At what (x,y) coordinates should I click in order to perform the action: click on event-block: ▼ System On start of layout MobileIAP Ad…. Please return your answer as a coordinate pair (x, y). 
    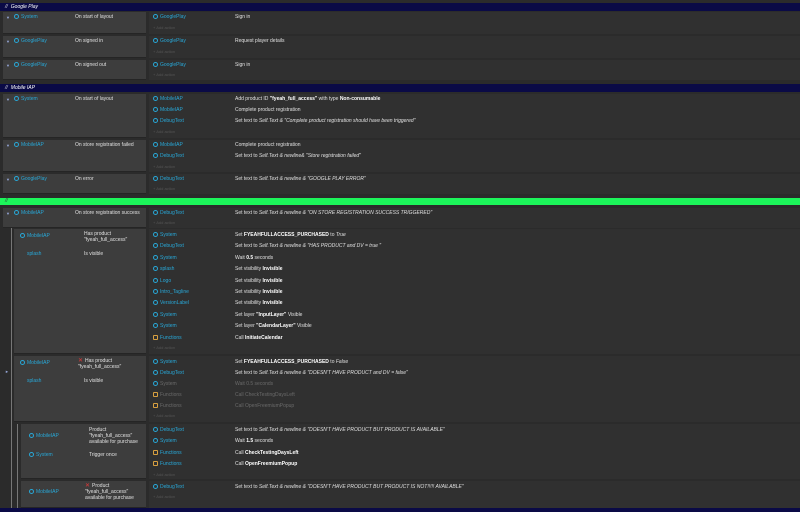
    Looking at the image, I should click on (401, 116).